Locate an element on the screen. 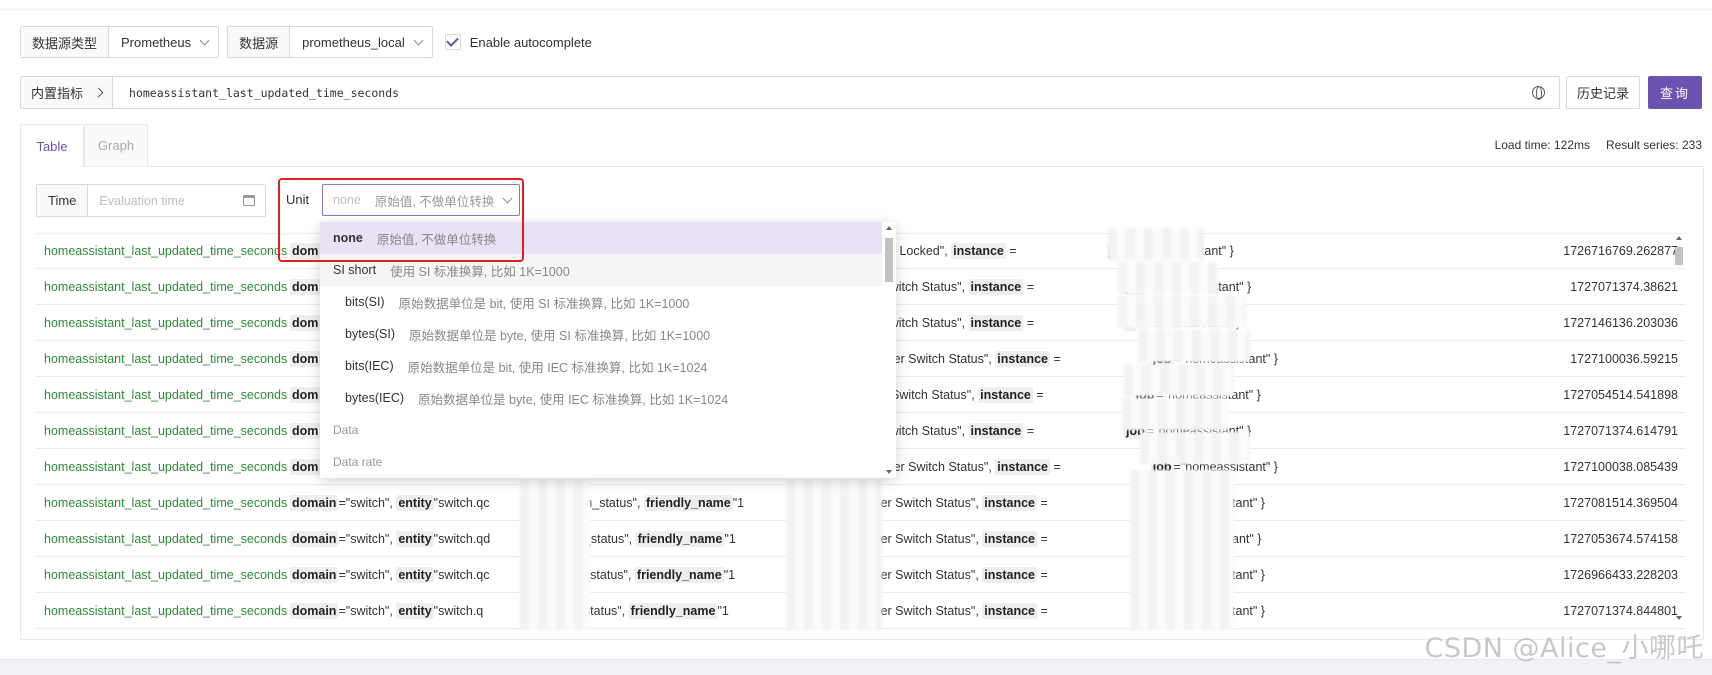  globe-icon is located at coordinates (1538, 93).